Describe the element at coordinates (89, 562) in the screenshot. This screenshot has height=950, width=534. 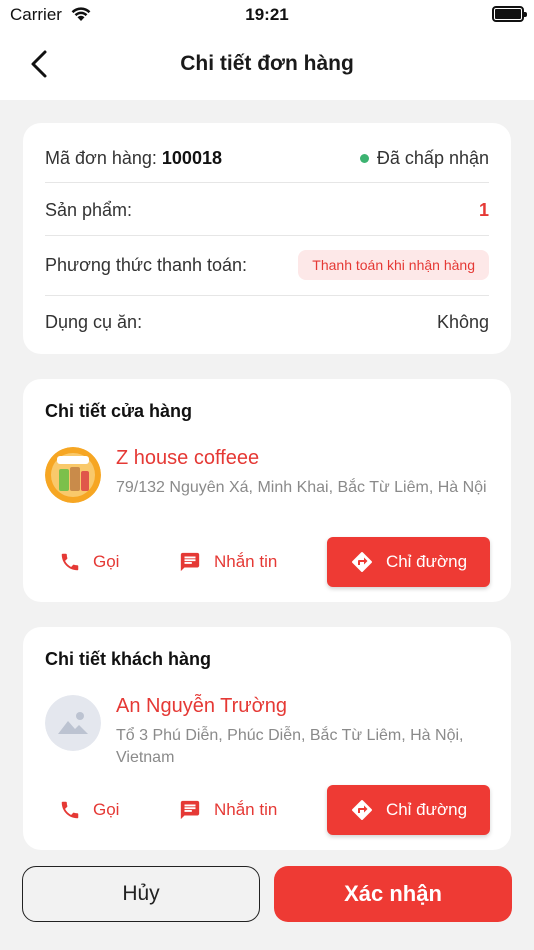
I see `store-call-button: Gọi` at that location.